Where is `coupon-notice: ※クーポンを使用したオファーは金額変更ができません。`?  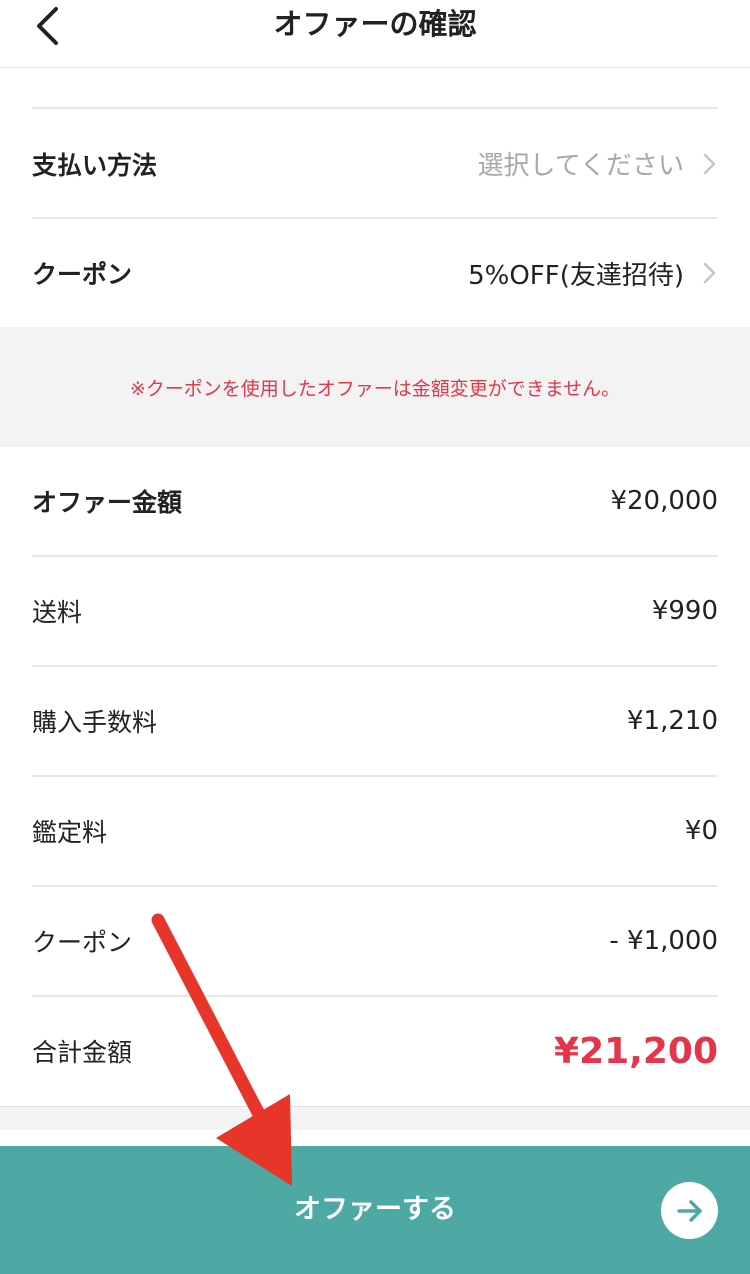
coupon-notice: ※クーポンを使用したオファーは金額変更ができません。 is located at coordinates (375, 387).